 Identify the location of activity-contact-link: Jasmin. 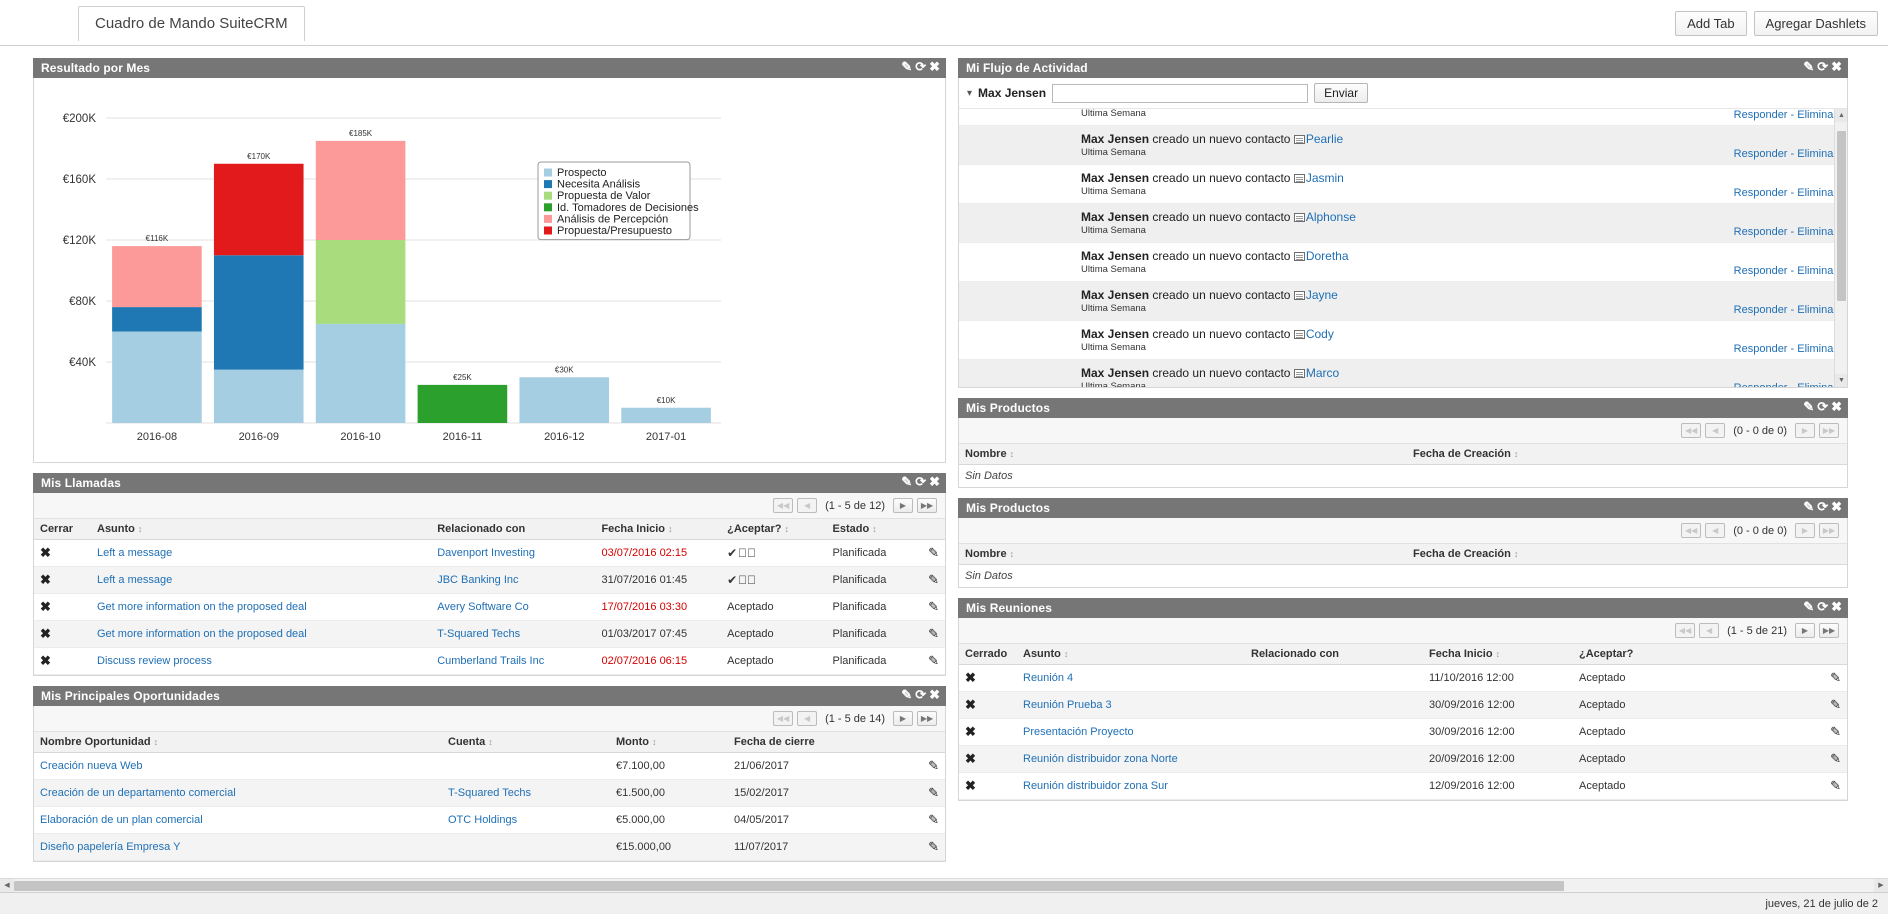
(1325, 178).